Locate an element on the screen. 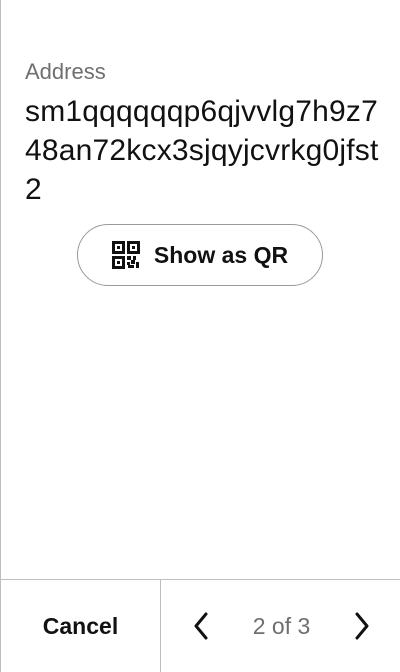 The width and height of the screenshot is (400, 672). chevron-right-icon is located at coordinates (362, 626).